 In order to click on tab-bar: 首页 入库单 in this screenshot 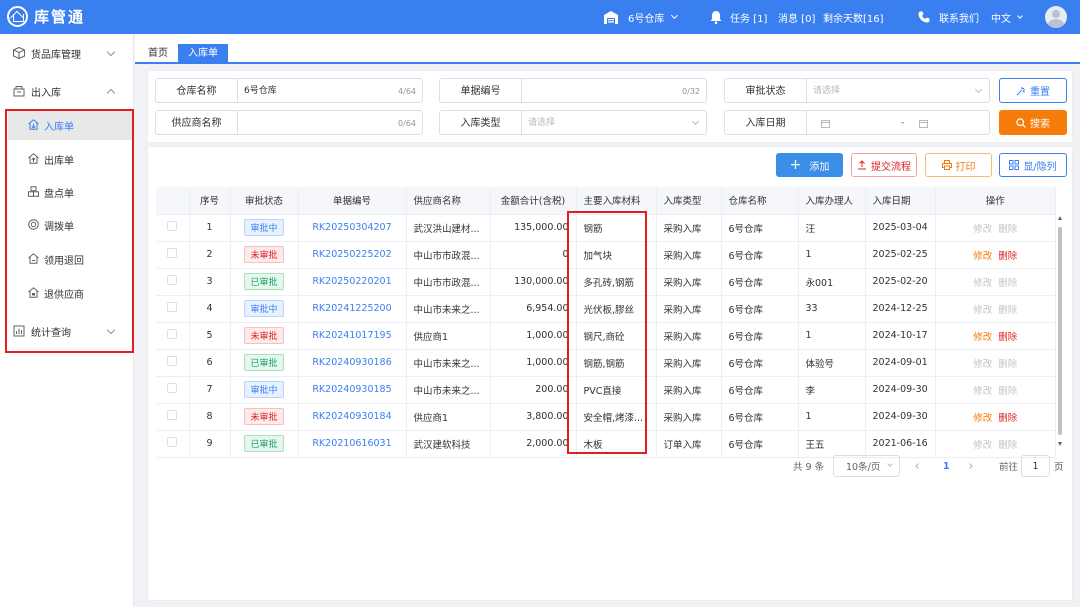, I will do `click(607, 49)`.